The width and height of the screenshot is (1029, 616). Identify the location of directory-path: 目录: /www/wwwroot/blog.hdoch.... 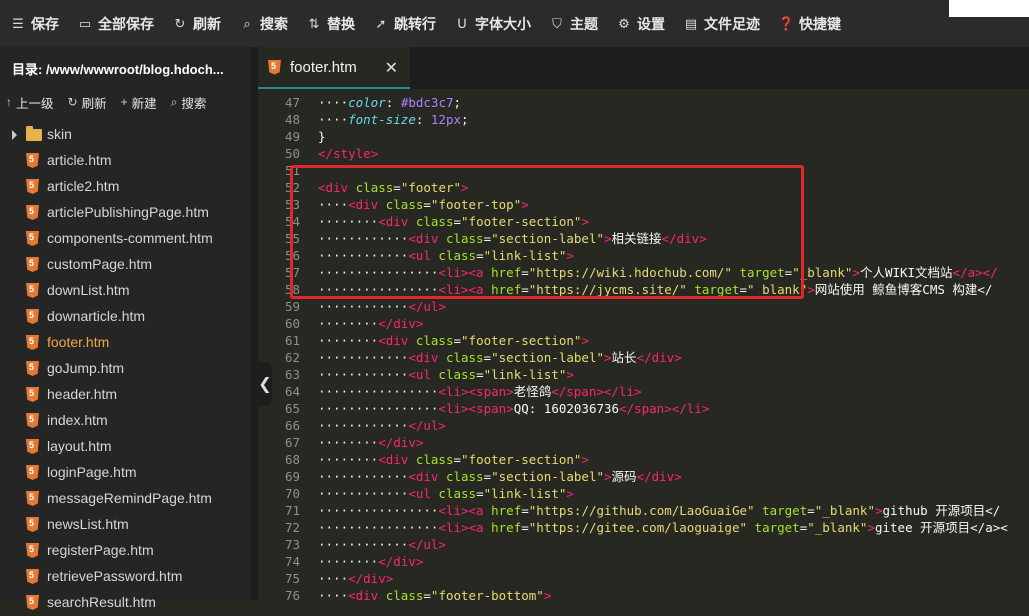
(118, 69).